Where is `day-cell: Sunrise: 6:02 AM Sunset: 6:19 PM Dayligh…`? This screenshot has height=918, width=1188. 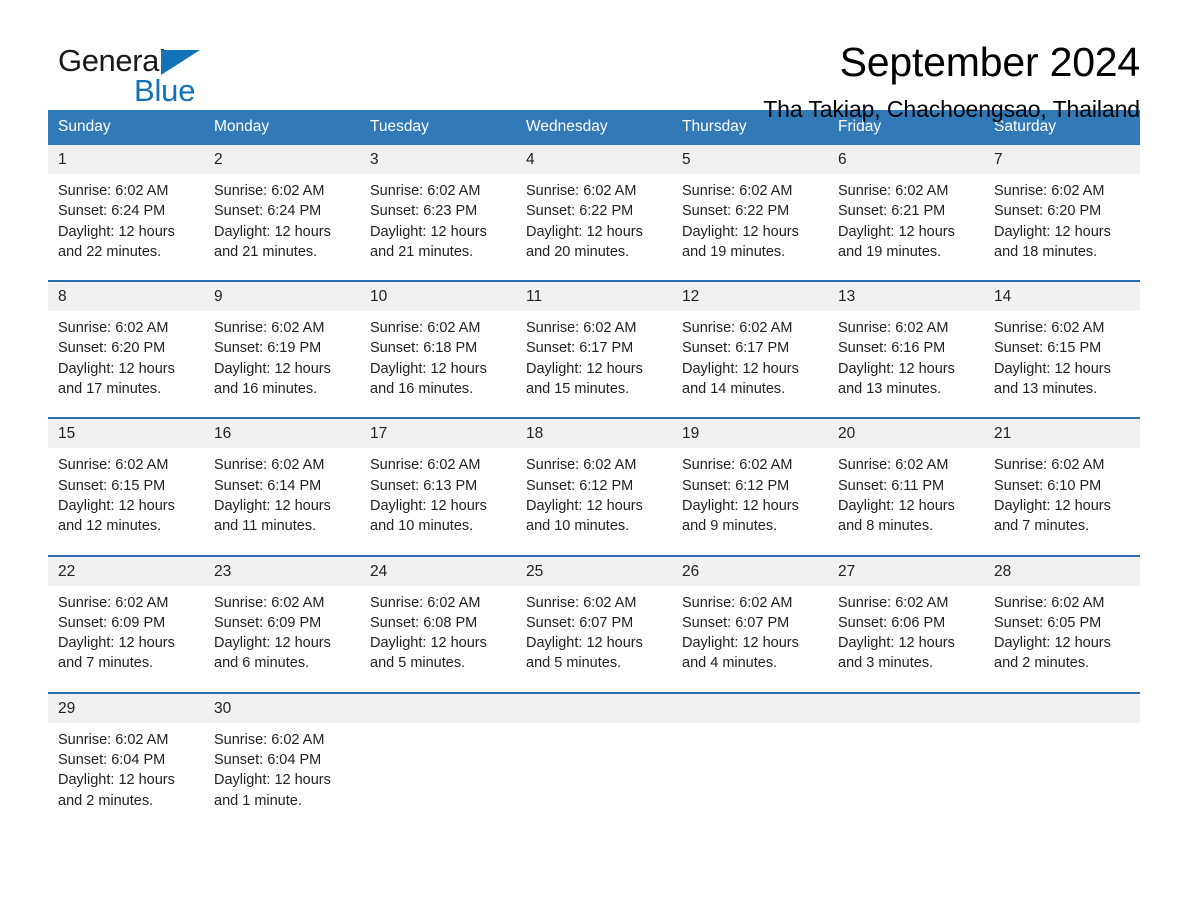 day-cell: Sunrise: 6:02 AM Sunset: 6:19 PM Dayligh… is located at coordinates (282, 365).